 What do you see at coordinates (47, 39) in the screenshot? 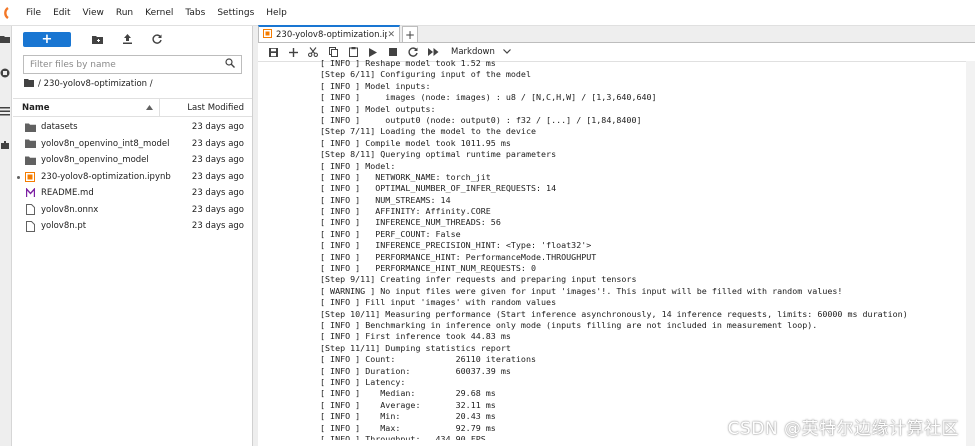
I see `new-launcher-button: +` at bounding box center [47, 39].